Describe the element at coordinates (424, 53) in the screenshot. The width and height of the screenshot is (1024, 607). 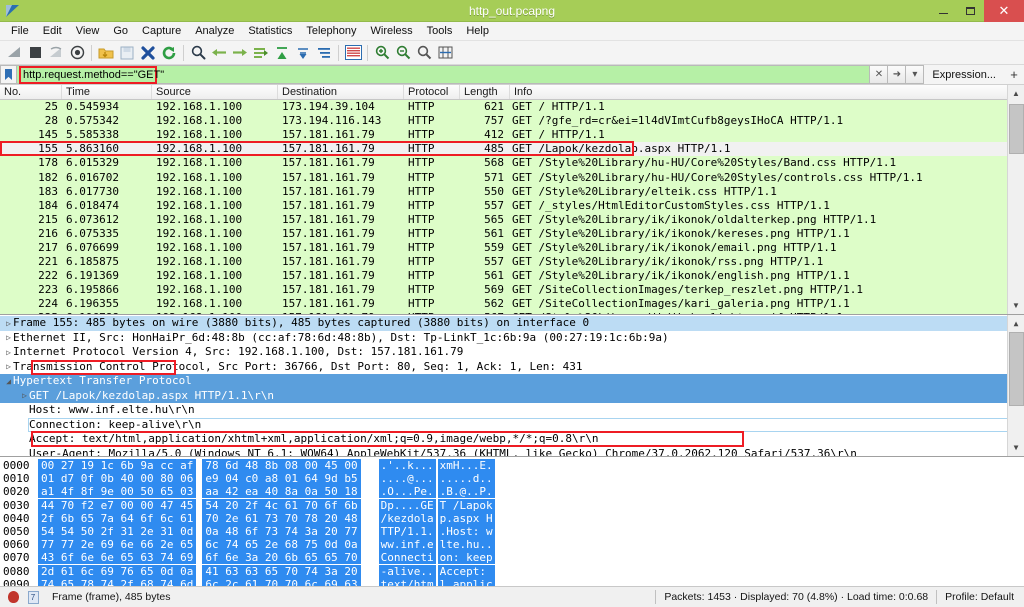
I see `zoom-reset-icon` at that location.